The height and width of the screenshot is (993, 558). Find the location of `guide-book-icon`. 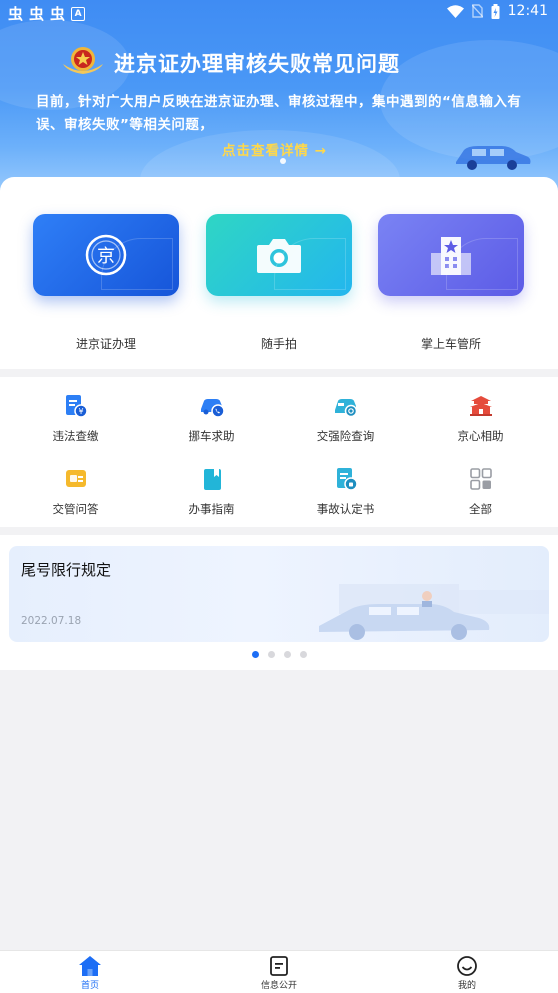

guide-book-icon is located at coordinates (212, 479).